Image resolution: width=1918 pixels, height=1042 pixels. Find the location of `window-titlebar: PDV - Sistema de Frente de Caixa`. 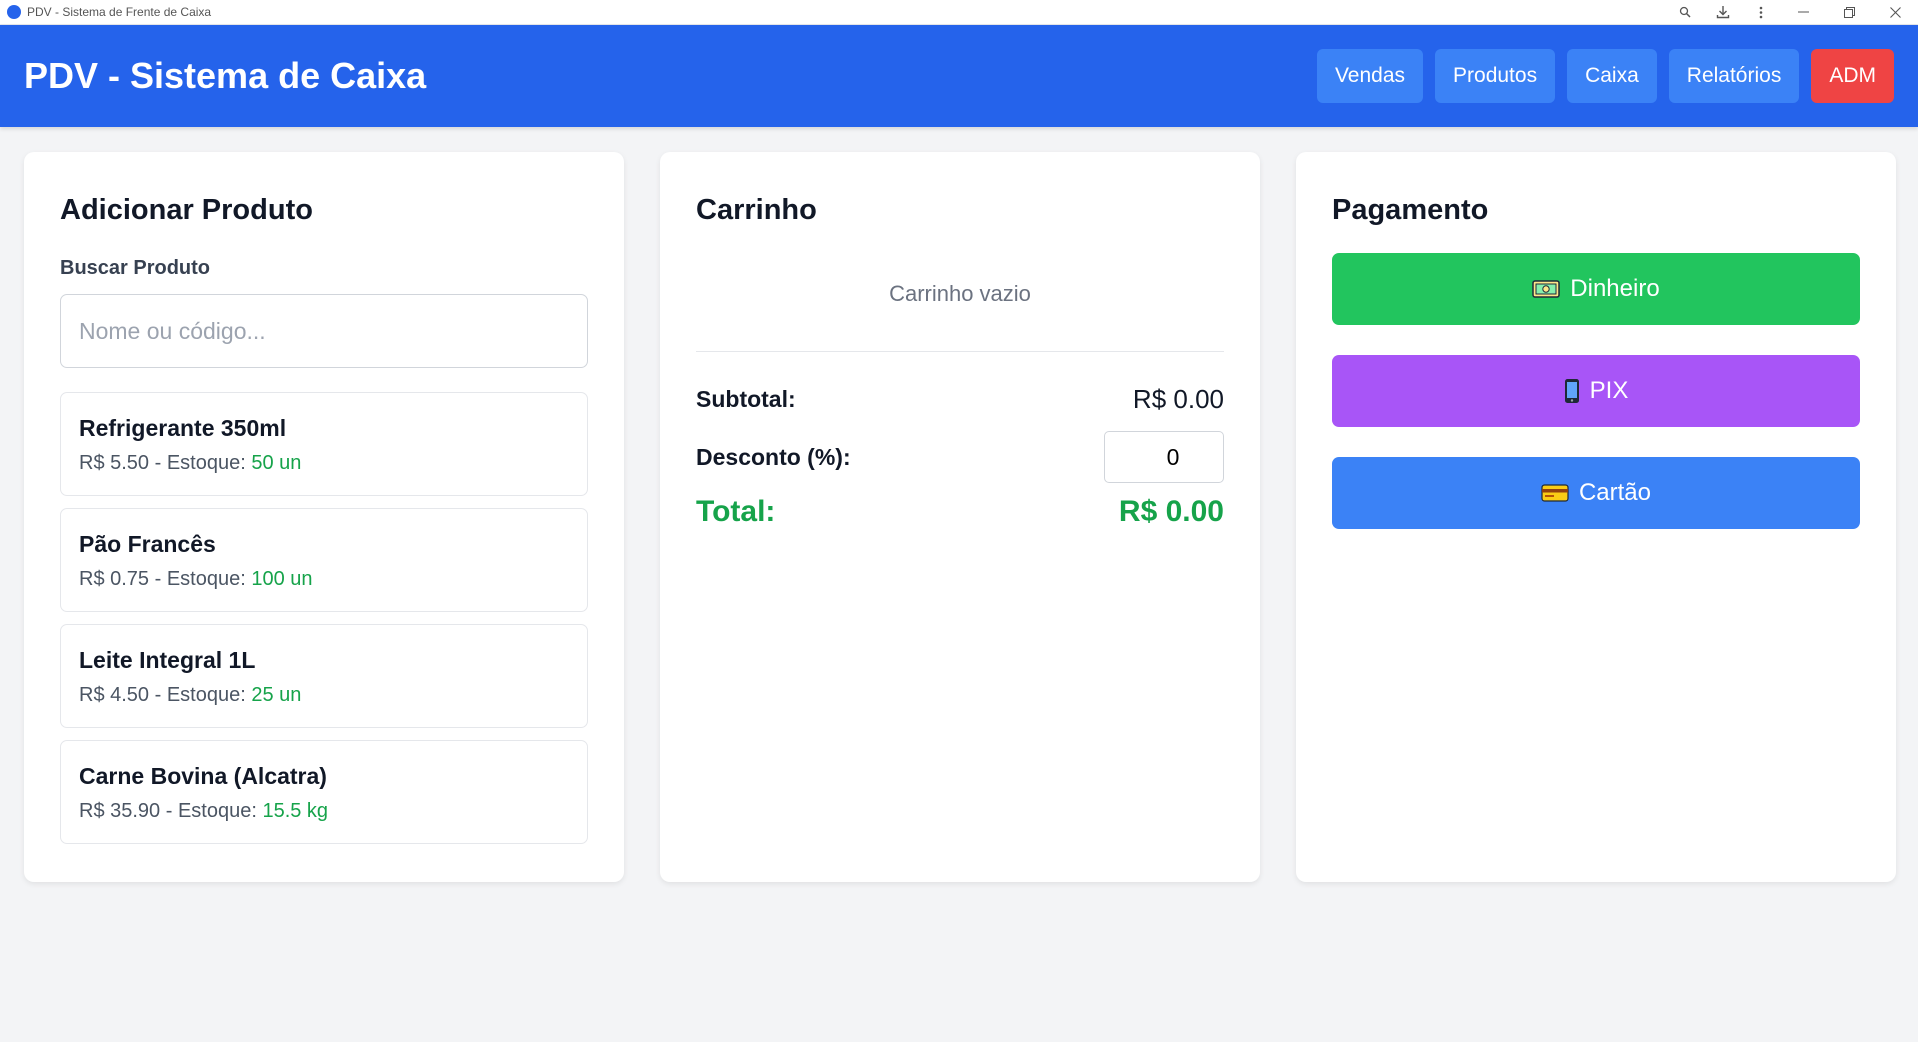

window-titlebar: PDV - Sistema de Frente de Caixa is located at coordinates (959, 12).